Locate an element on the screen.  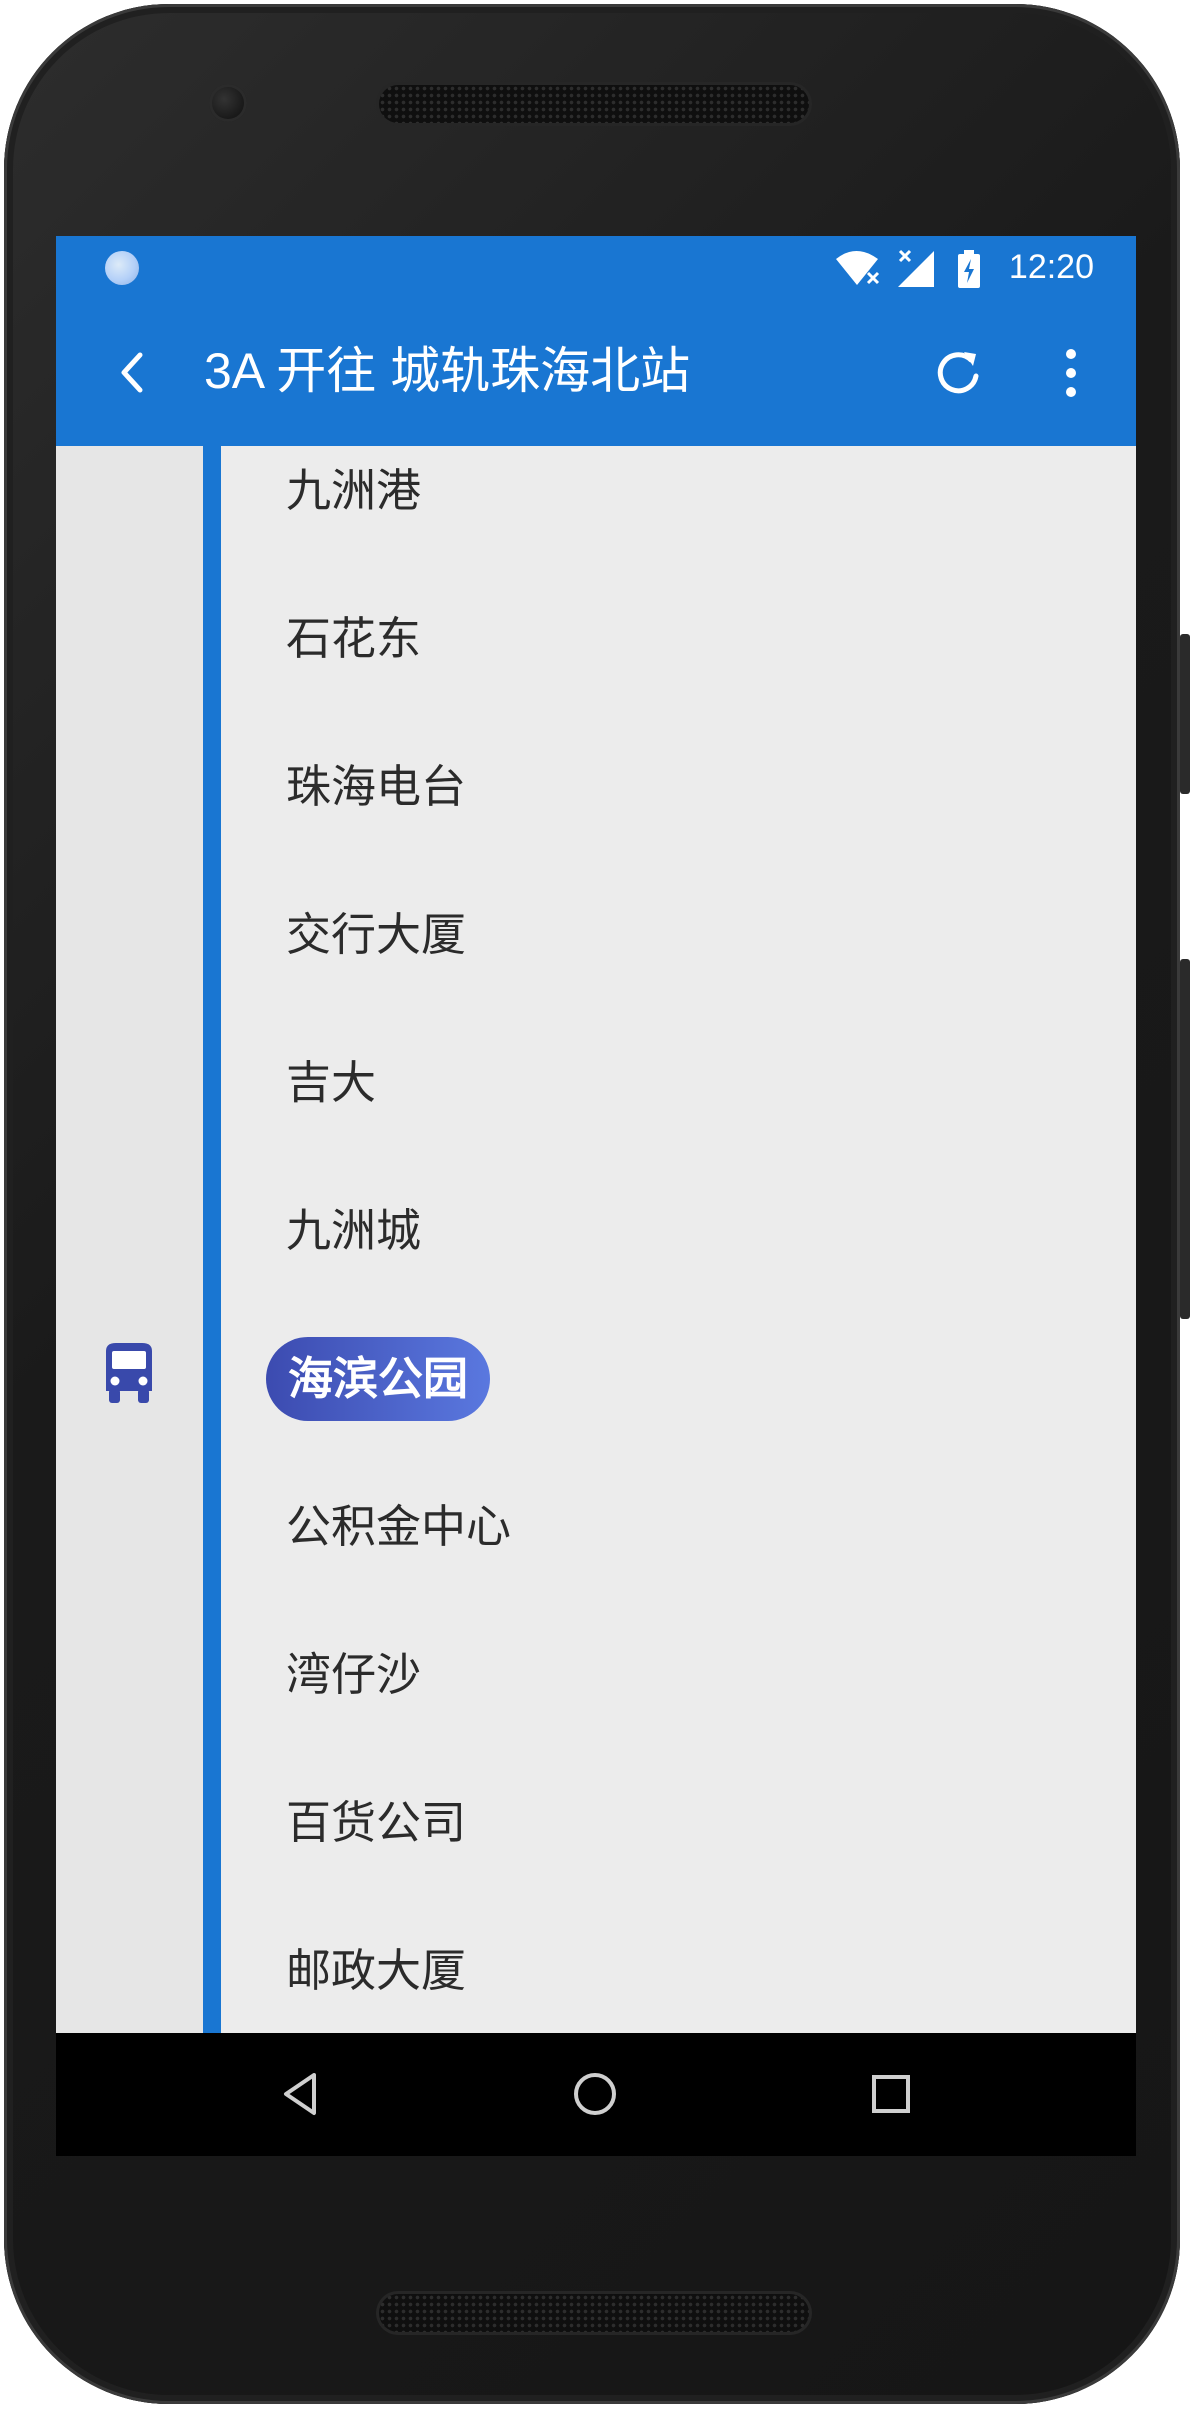
stop-item: 百货公司 is located at coordinates (376, 1823).